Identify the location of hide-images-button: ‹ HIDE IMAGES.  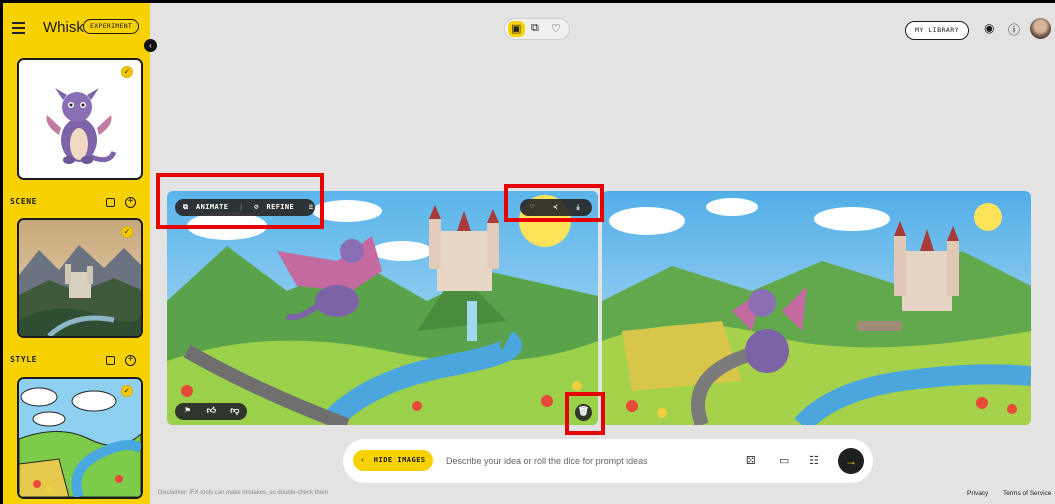
(393, 460).